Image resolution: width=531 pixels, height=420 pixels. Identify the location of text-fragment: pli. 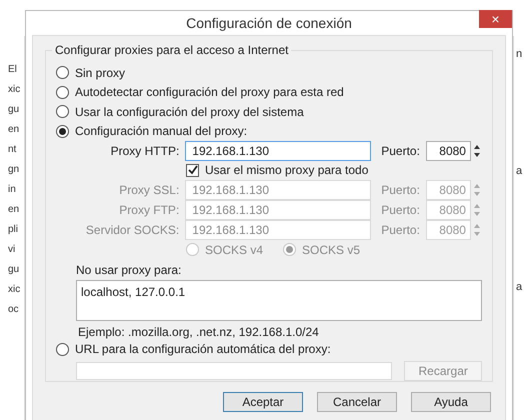
(14, 230).